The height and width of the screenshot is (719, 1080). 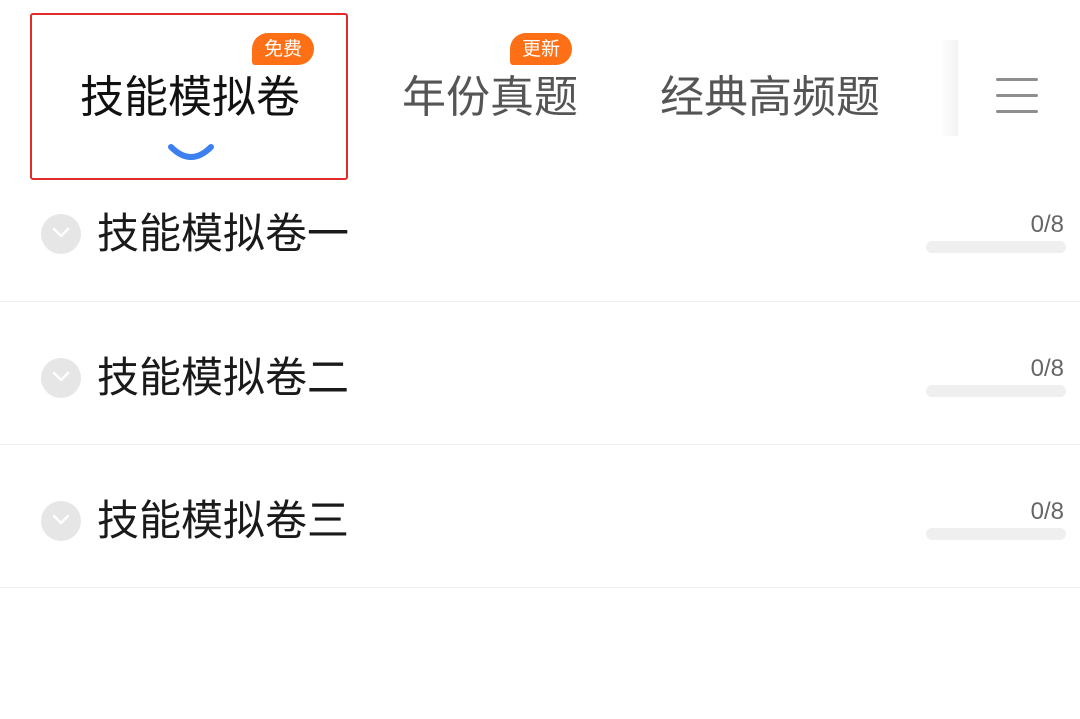 What do you see at coordinates (223, 233) in the screenshot?
I see `paper-title: 技能模拟卷一` at bounding box center [223, 233].